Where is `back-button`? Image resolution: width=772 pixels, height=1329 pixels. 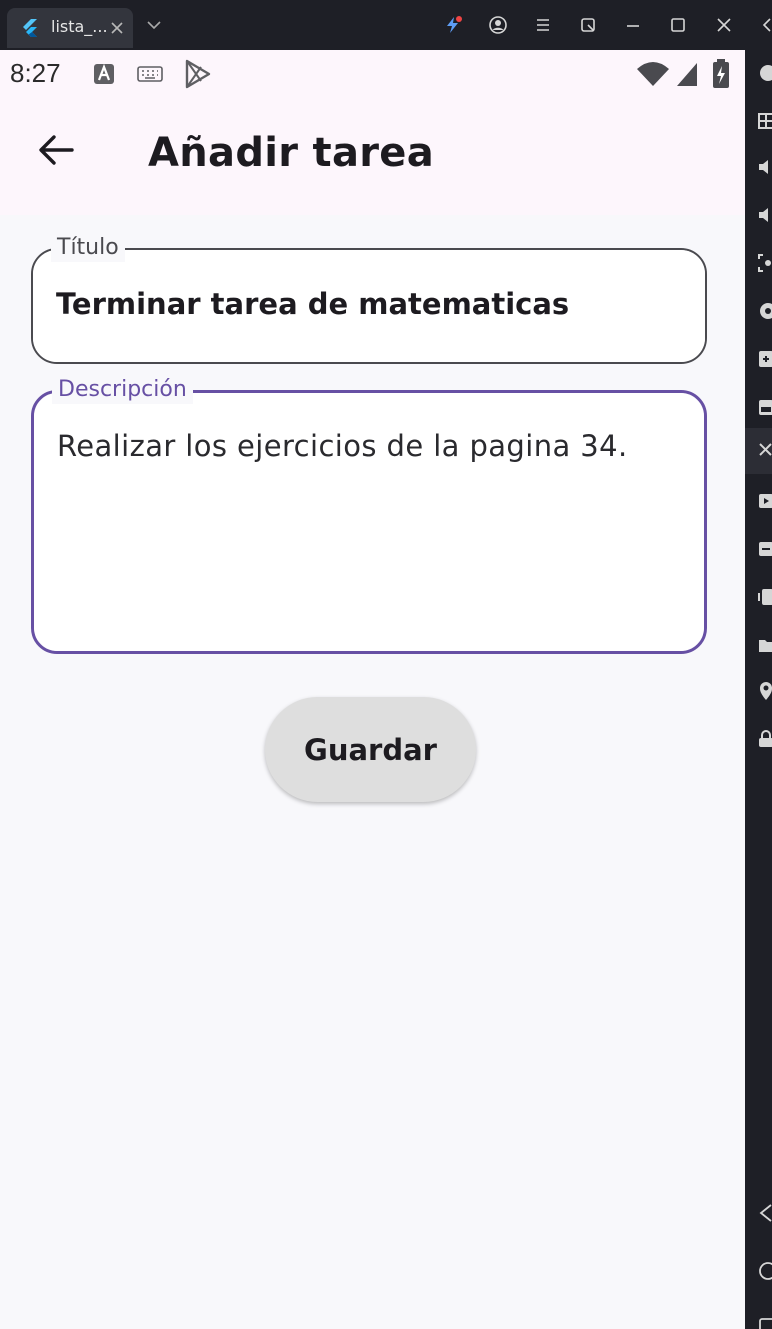 back-button is located at coordinates (56, 150).